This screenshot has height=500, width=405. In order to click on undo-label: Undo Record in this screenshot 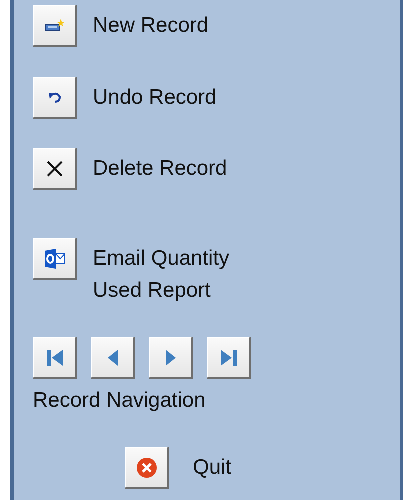, I will do `click(155, 98)`.